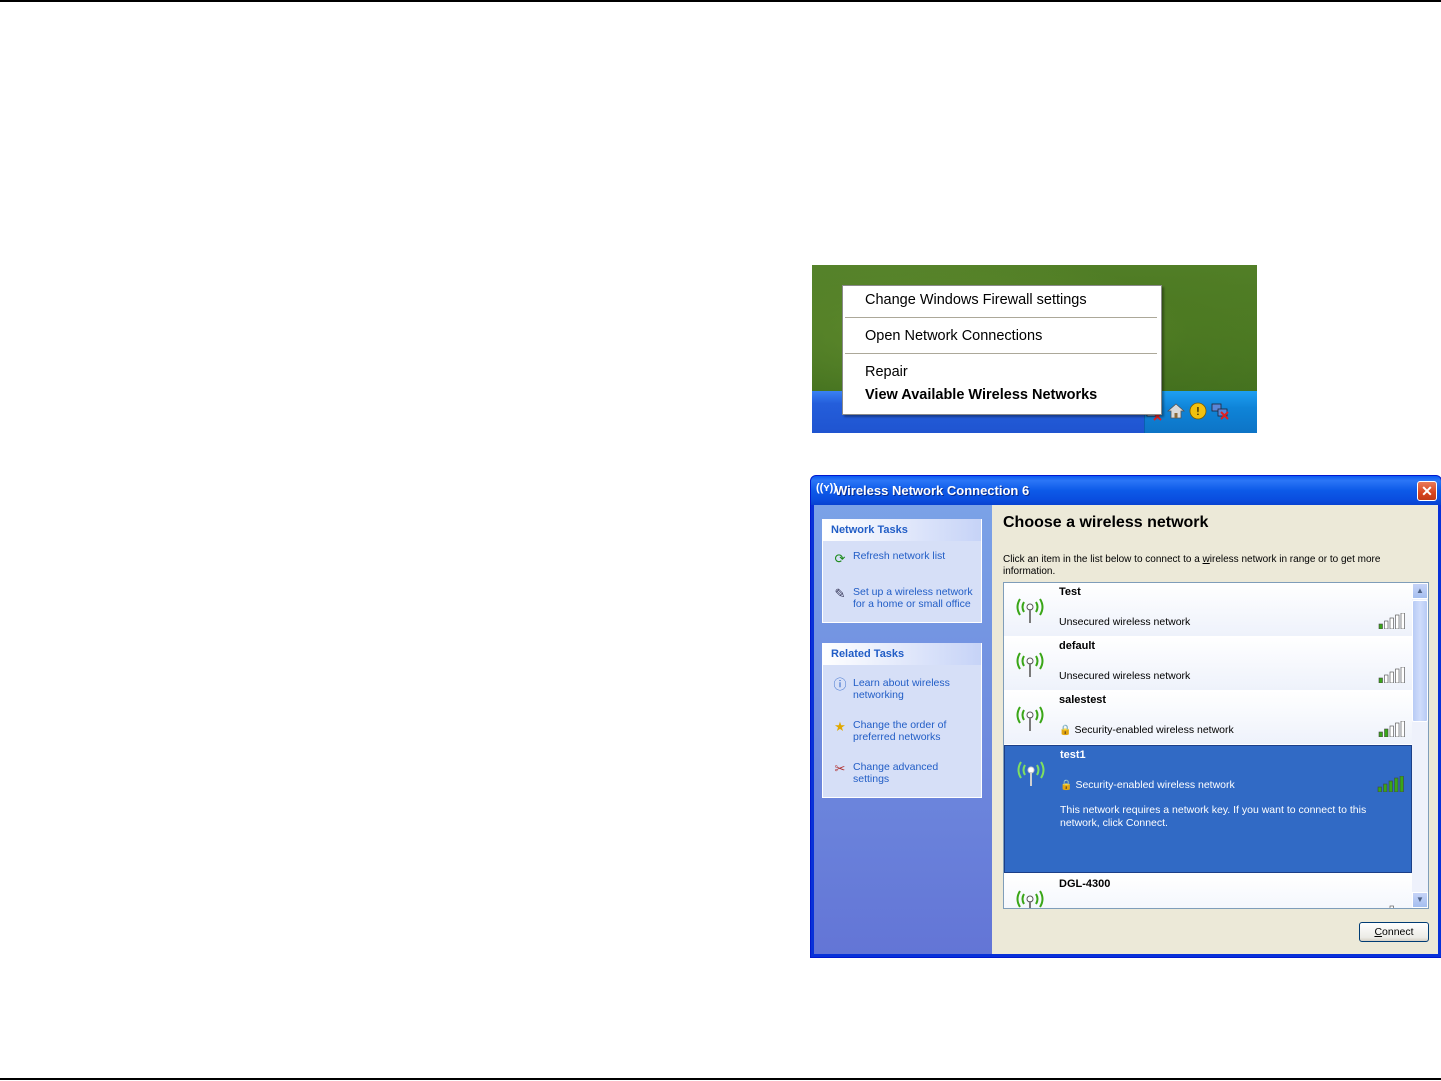  I want to click on network-tasks-header: Network Tasks, so click(902, 530).